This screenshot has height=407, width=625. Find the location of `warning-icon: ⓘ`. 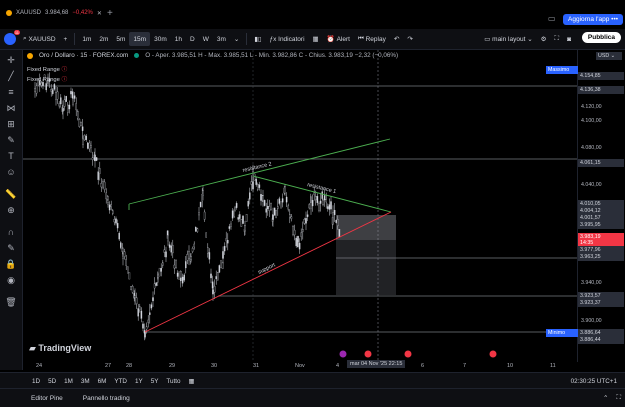

warning-icon: ⓘ is located at coordinates (64, 70).